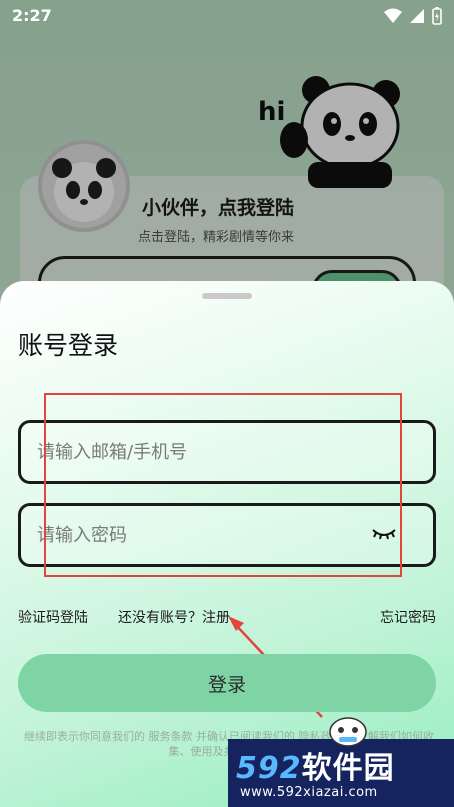 The image size is (454, 807). Describe the element at coordinates (68, 345) in the screenshot. I see `sheet-title: 账号登录` at that location.